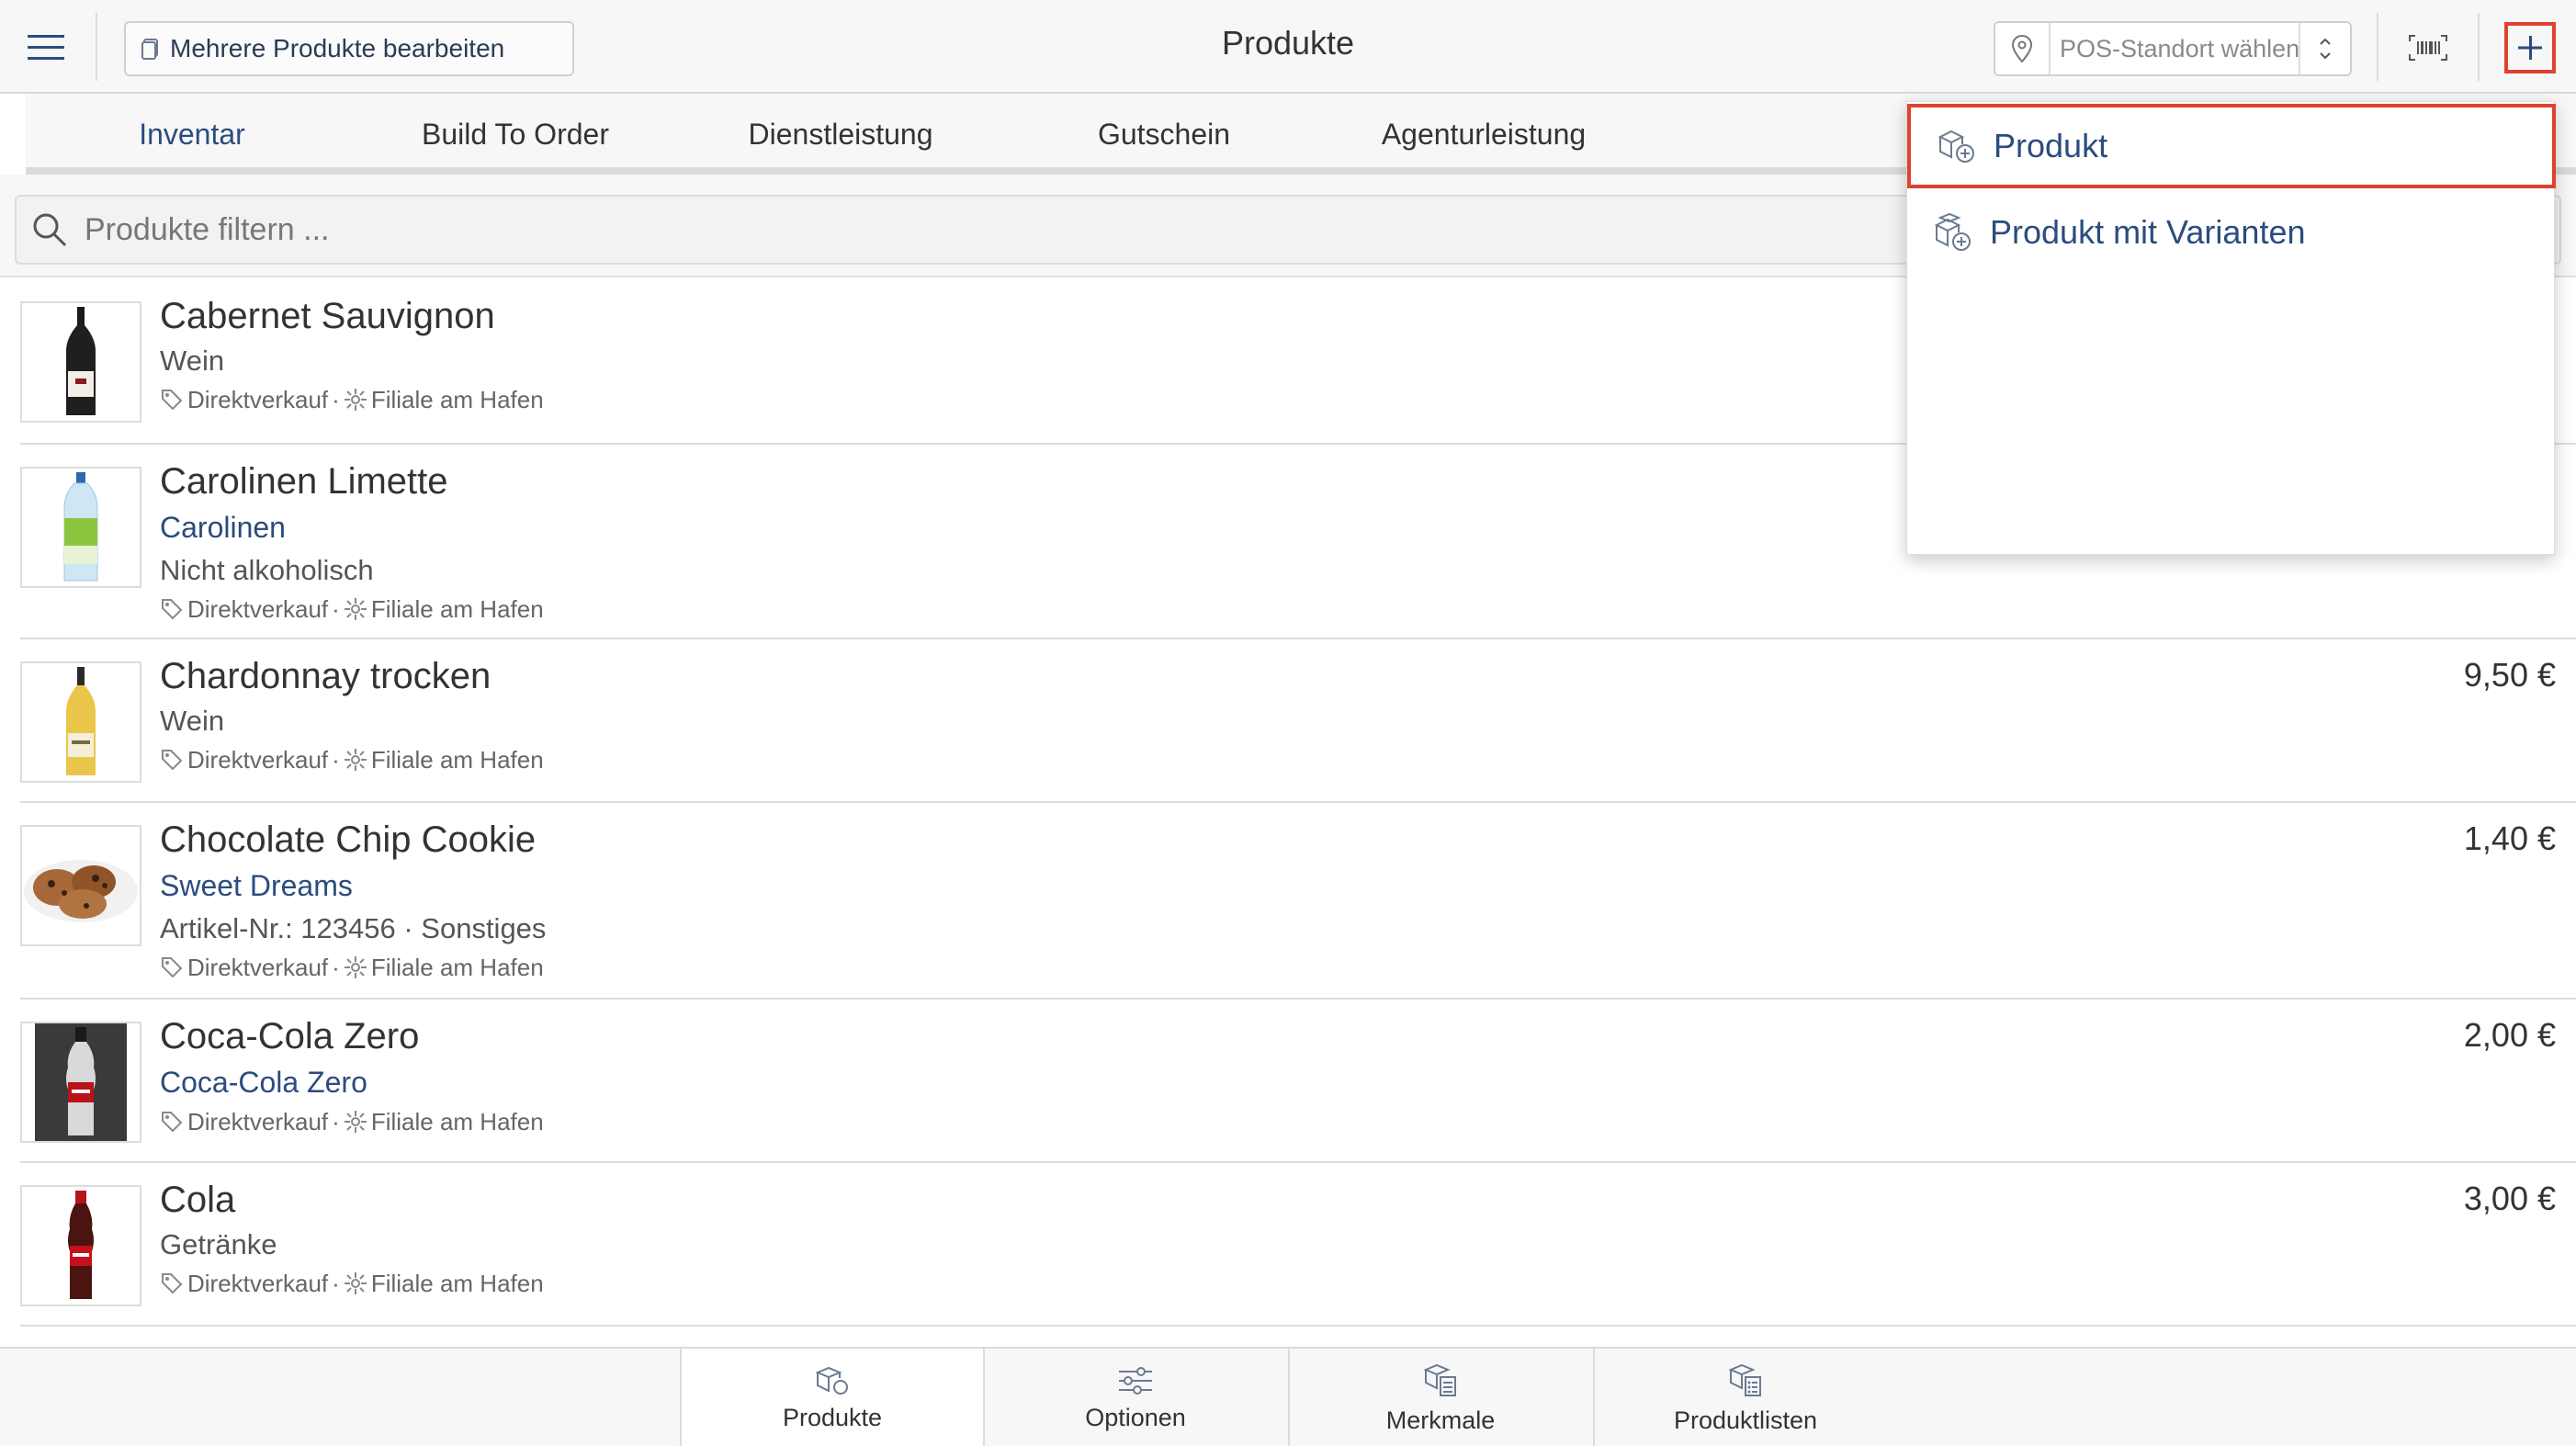 The height and width of the screenshot is (1446, 2576). Describe the element at coordinates (325, 676) in the screenshot. I see `product-name: Chardonnay trocken` at that location.